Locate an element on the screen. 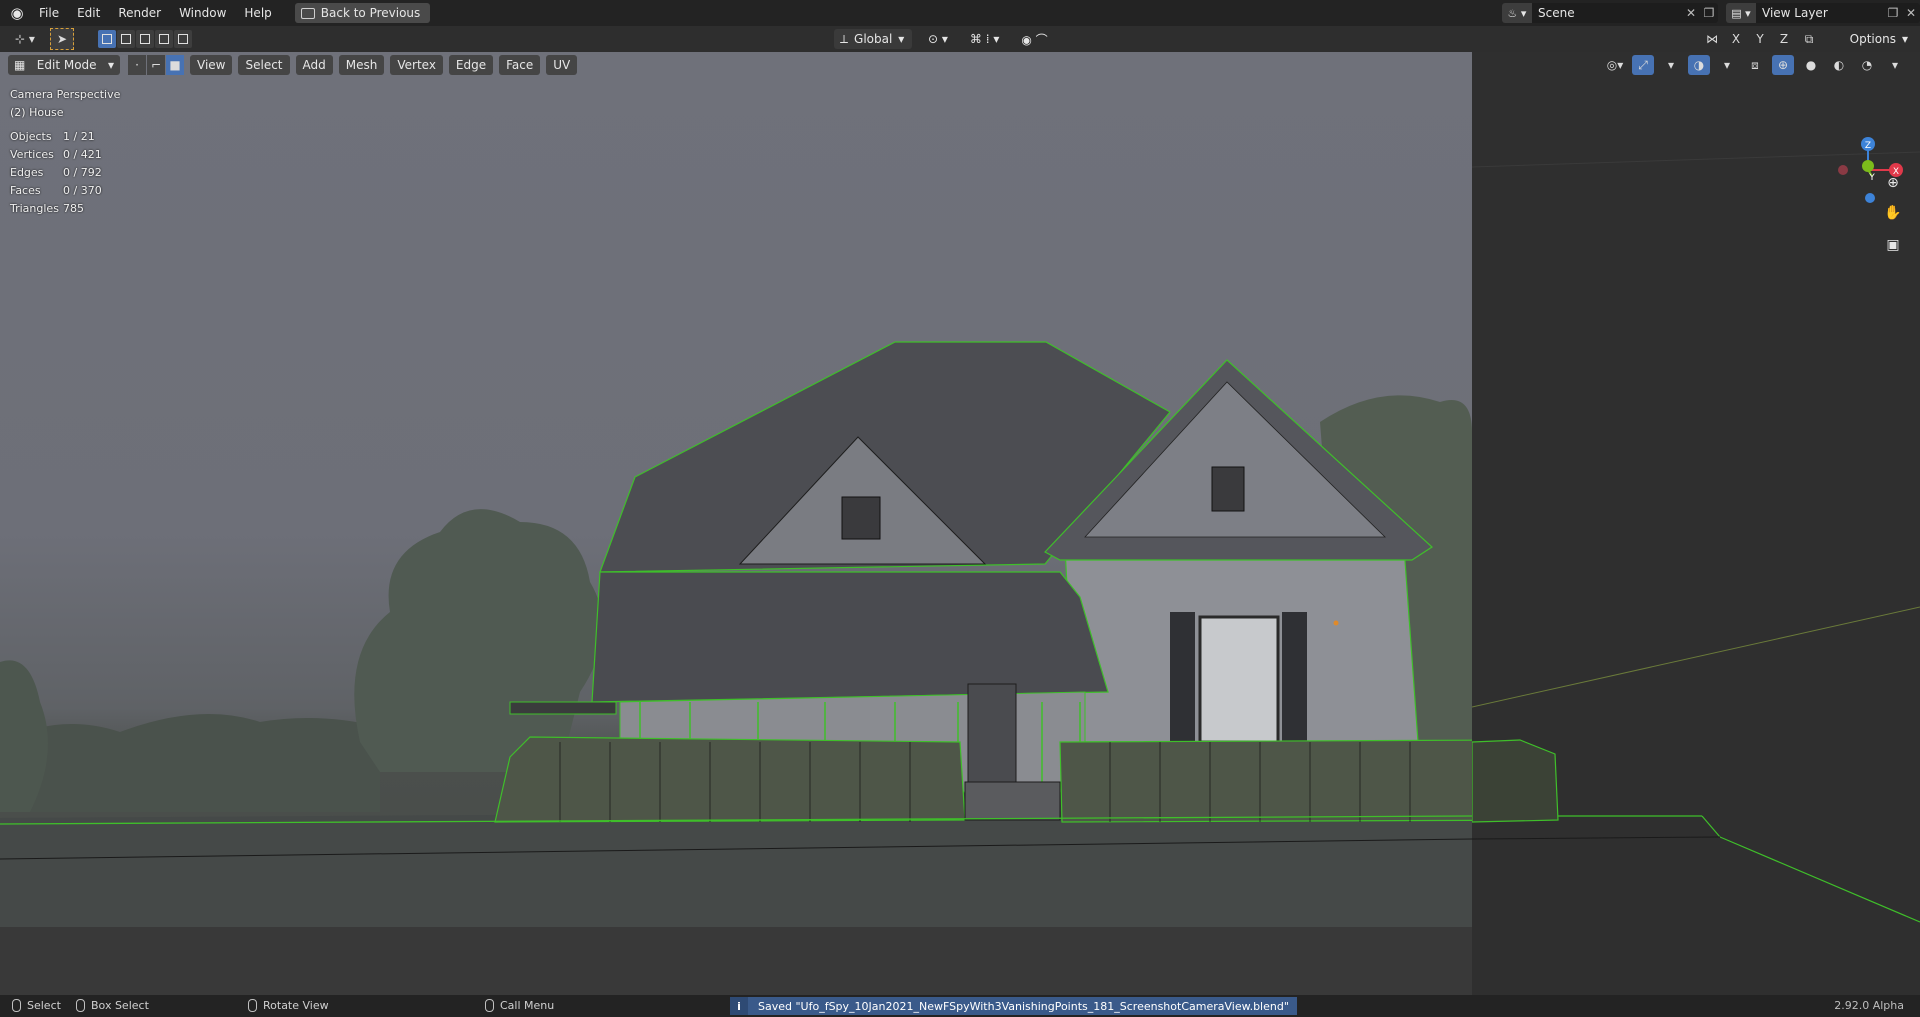 Image resolution: width=1920 pixels, height=1017 pixels. view-layer-icon: ▤ ▾ is located at coordinates (1741, 13).